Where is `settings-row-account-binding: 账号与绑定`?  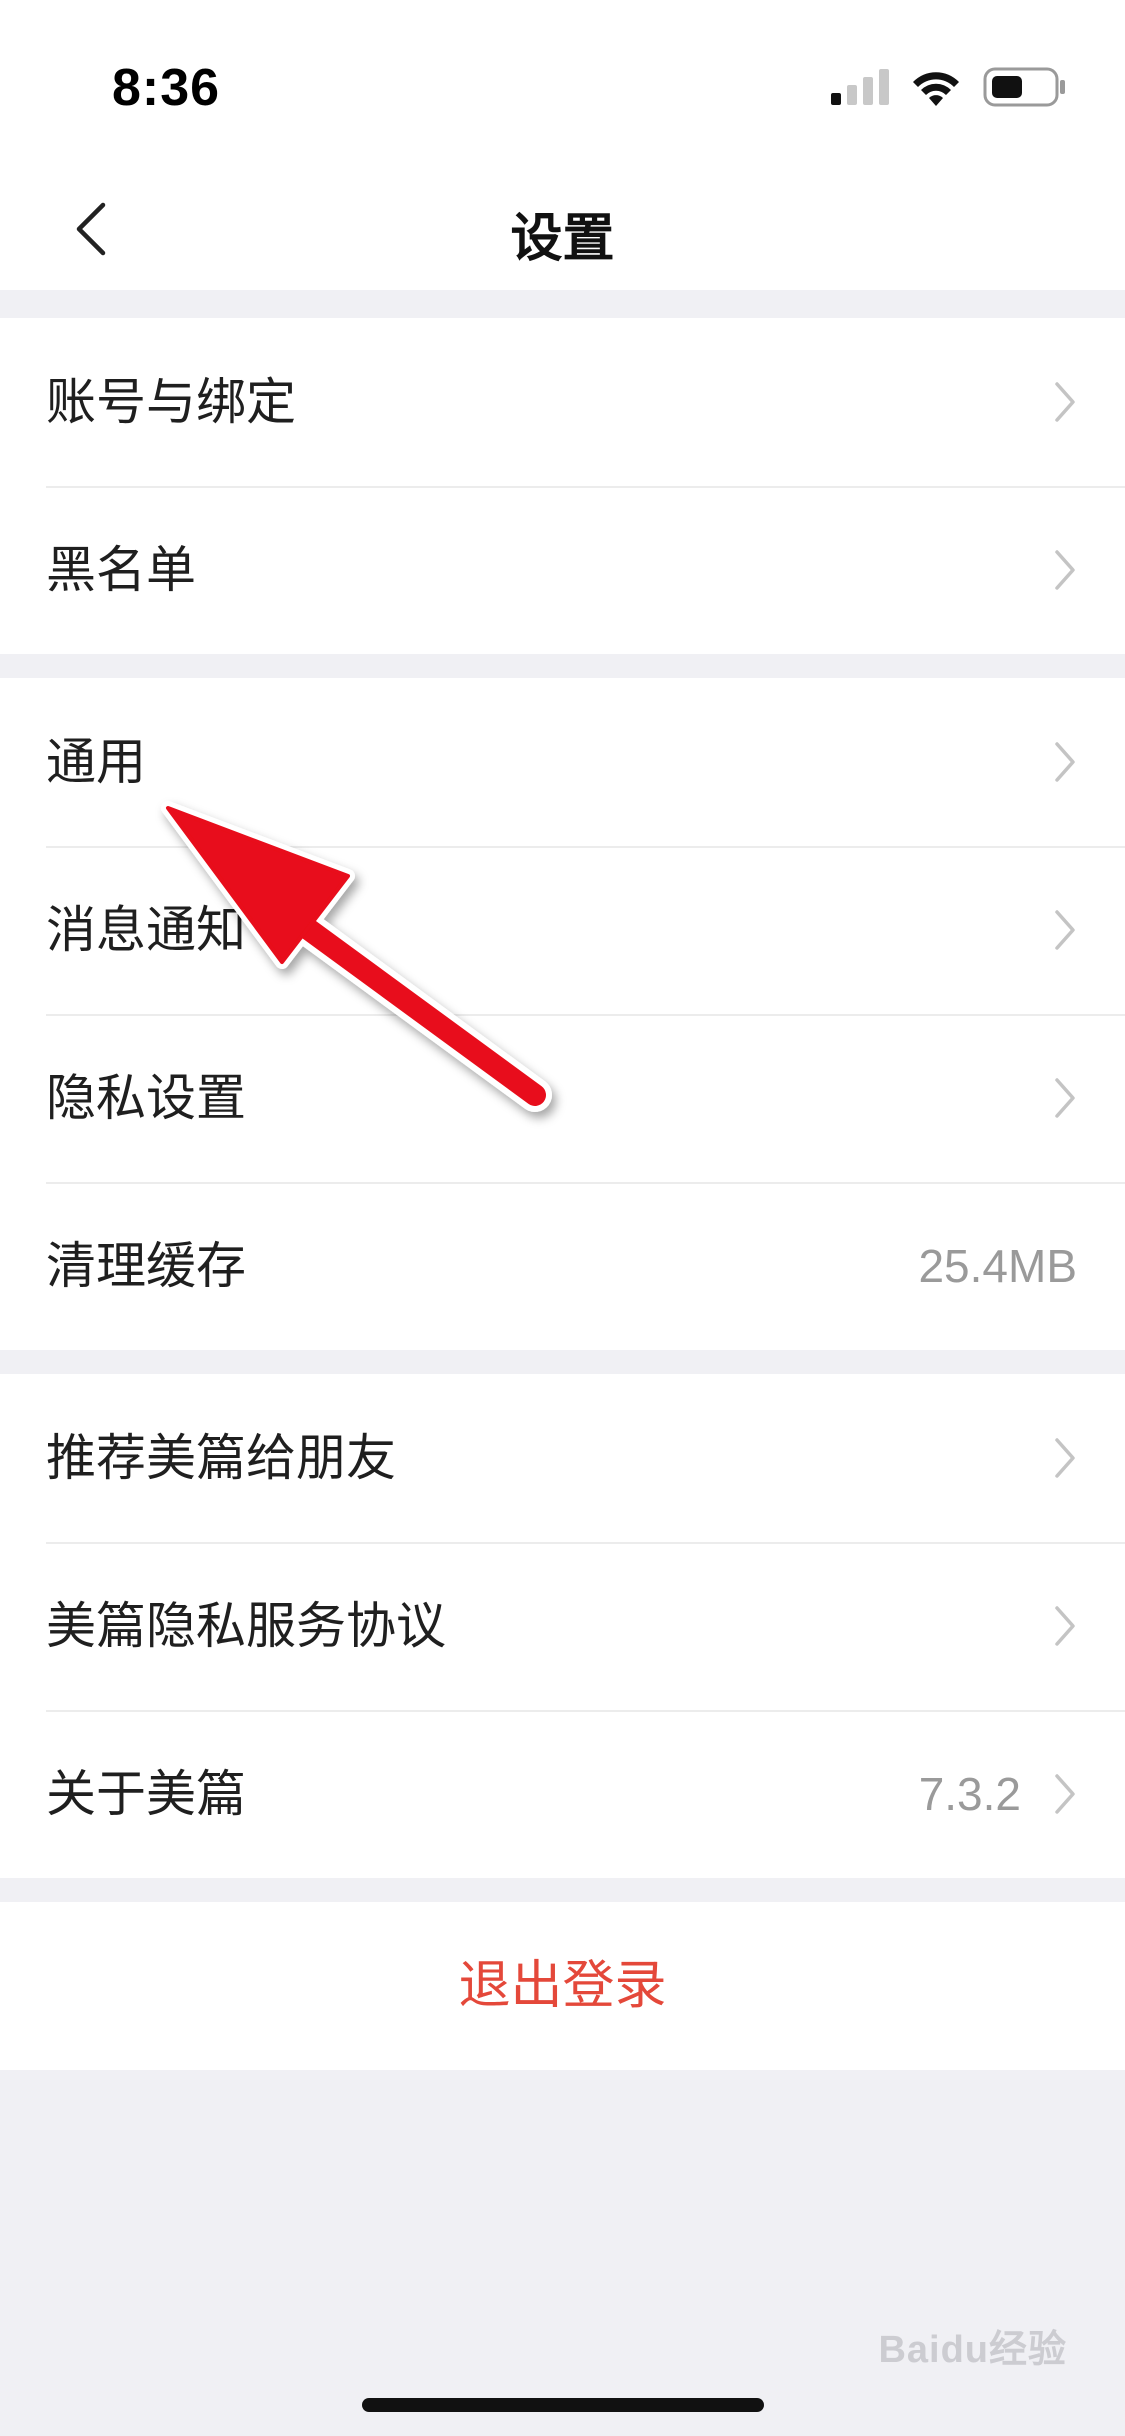
settings-row-account-binding: 账号与绑定 is located at coordinates (562, 402).